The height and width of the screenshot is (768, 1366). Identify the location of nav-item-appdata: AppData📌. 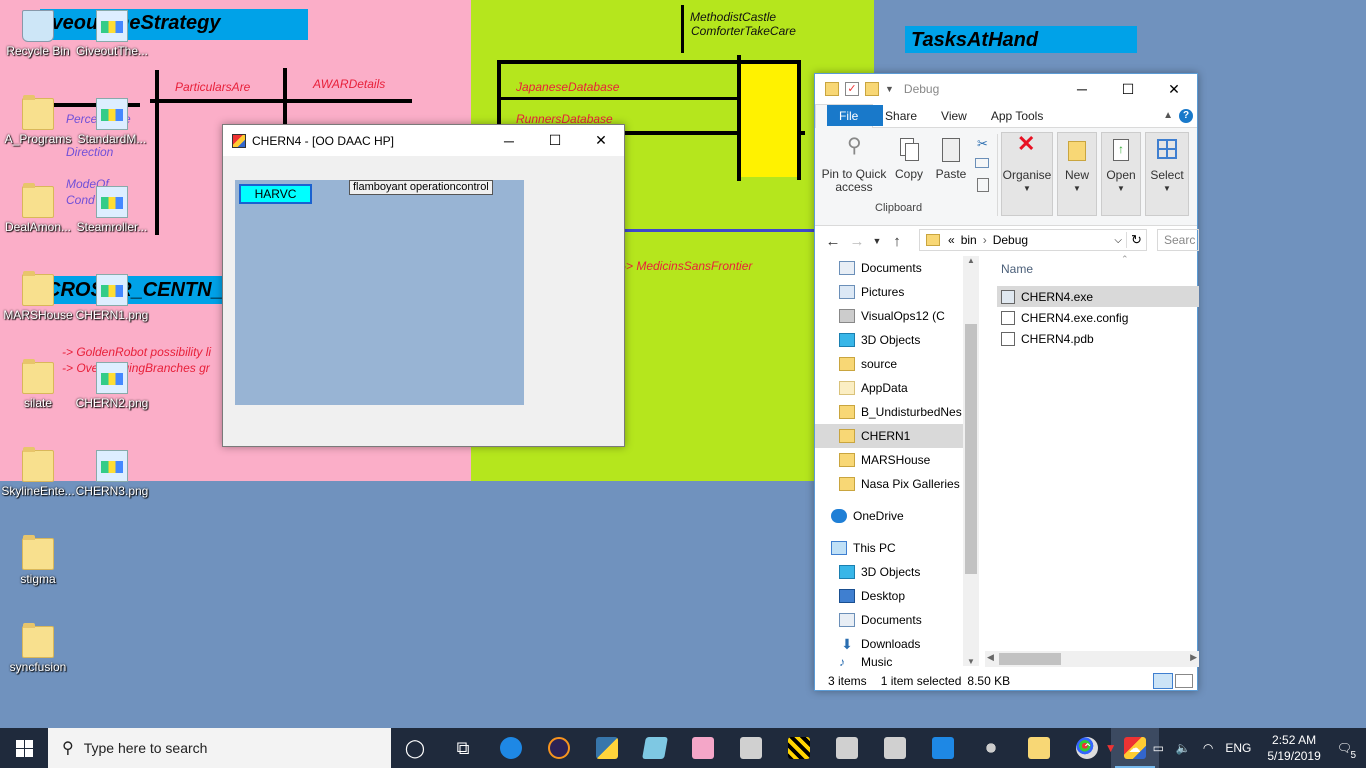
(909, 388).